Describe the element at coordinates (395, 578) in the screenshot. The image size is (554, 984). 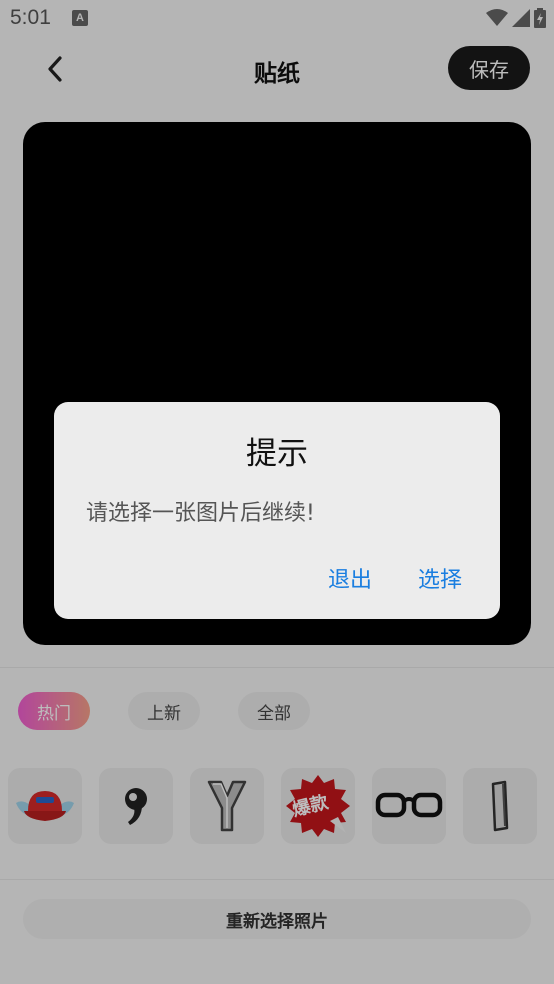
I see `dialog-actions: 退出 选择` at that location.